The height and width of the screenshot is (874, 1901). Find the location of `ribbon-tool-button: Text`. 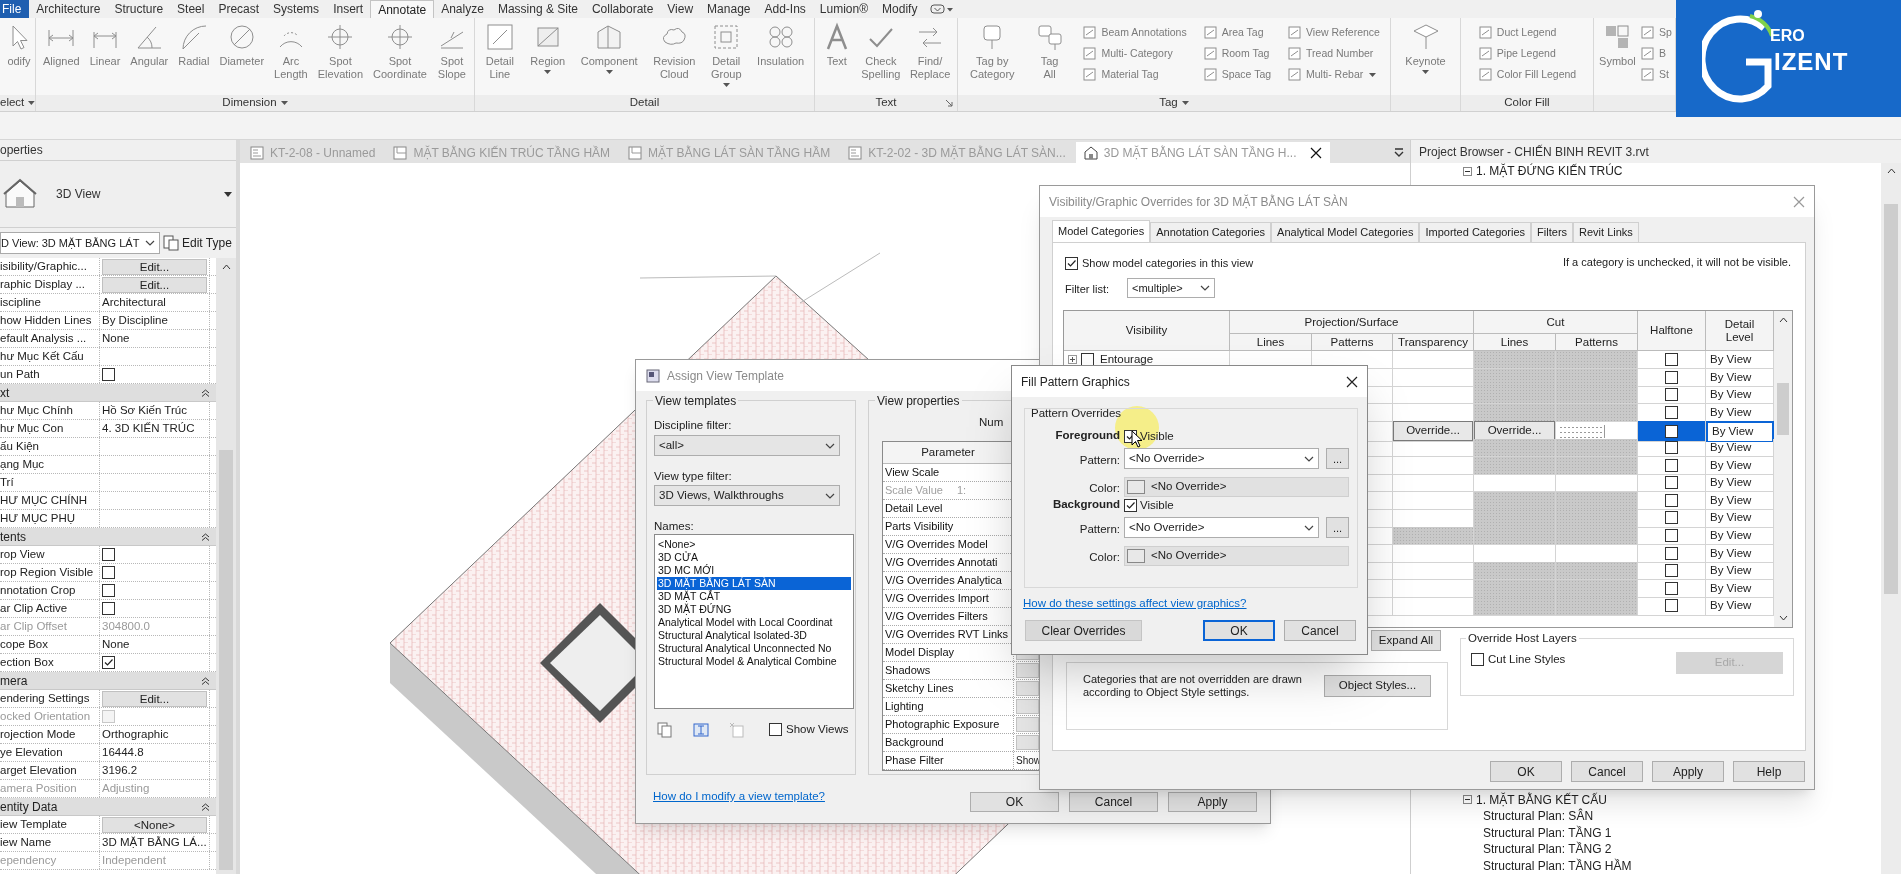

ribbon-tool-button: Text is located at coordinates (836, 45).